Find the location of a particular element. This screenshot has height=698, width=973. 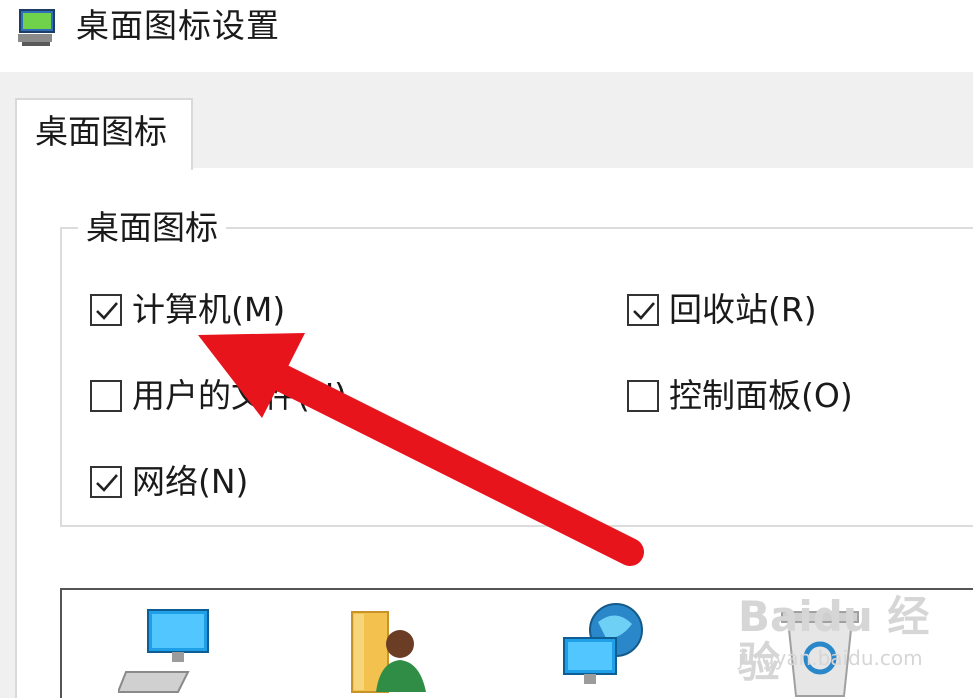

user-files-icon is located at coordinates (390, 649).